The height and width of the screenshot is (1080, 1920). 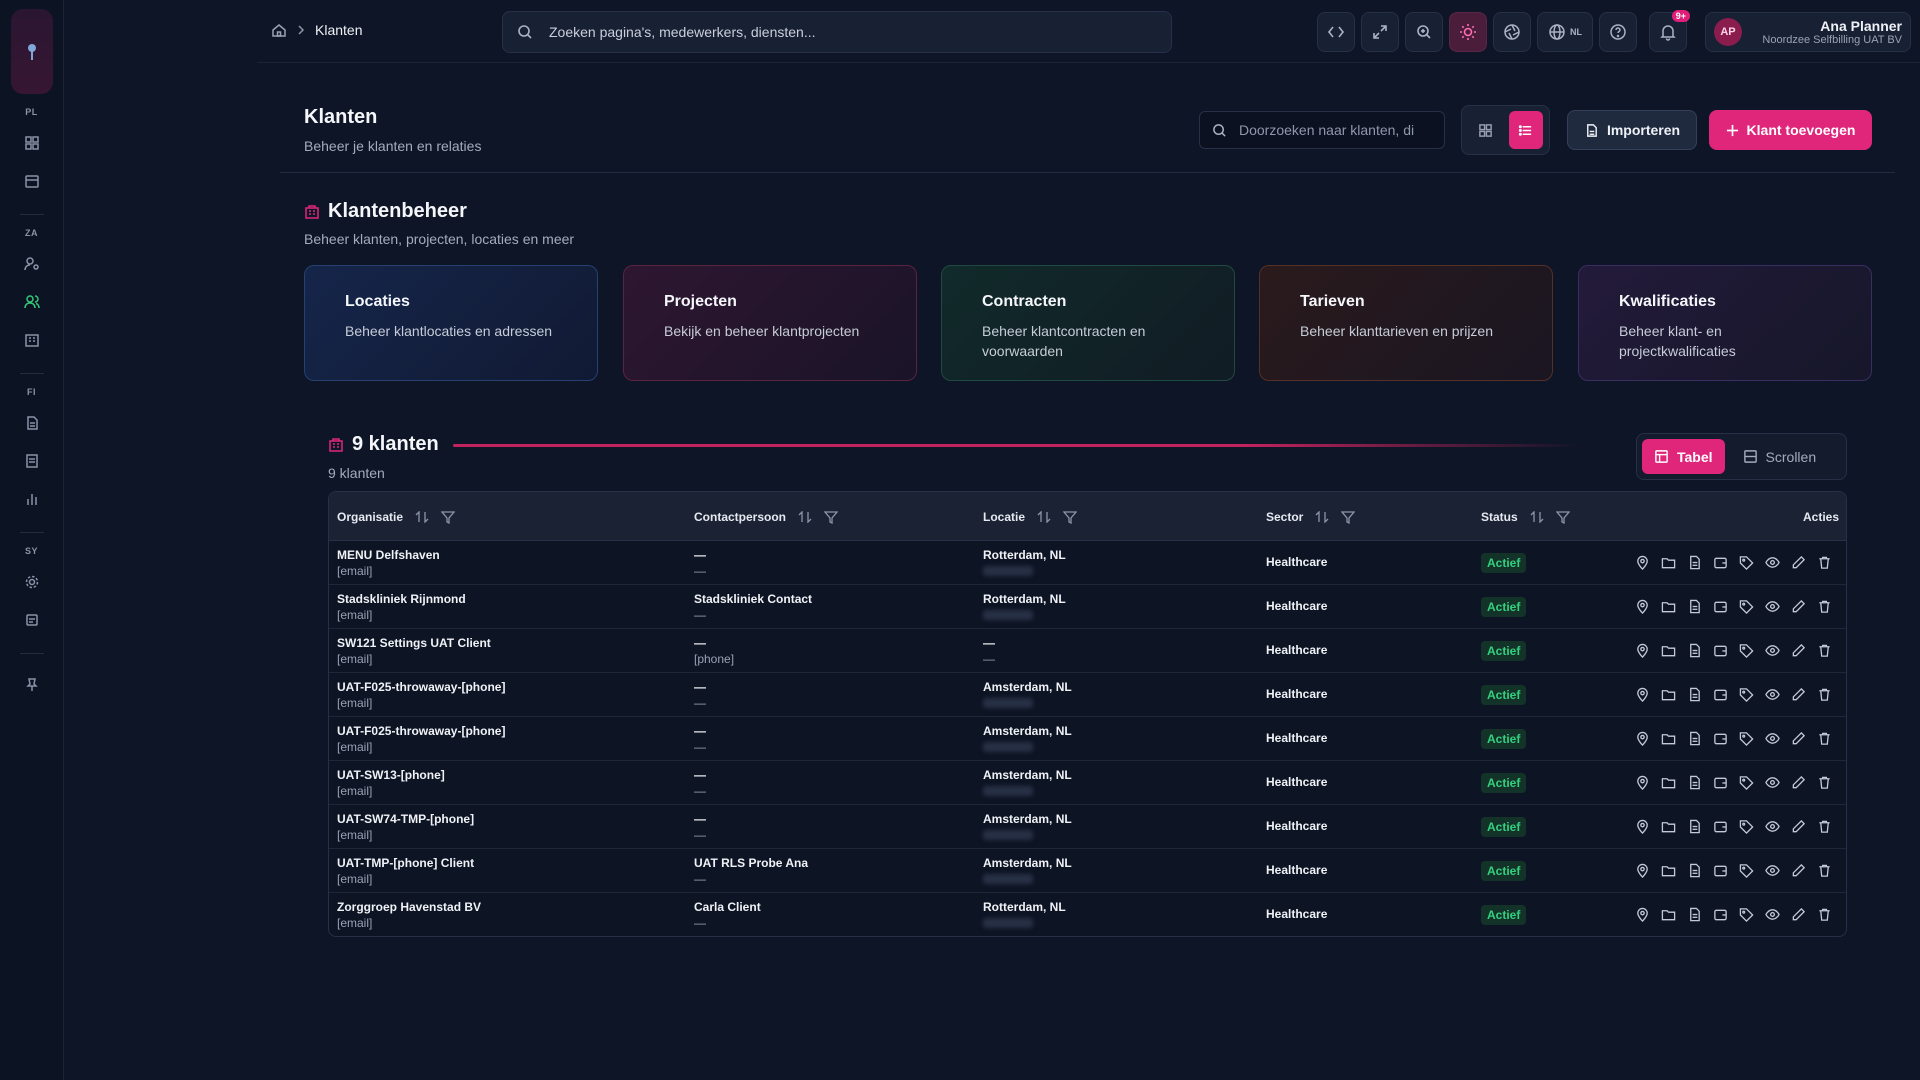 I want to click on scroll-mode-button: Scrollen, so click(x=1780, y=456).